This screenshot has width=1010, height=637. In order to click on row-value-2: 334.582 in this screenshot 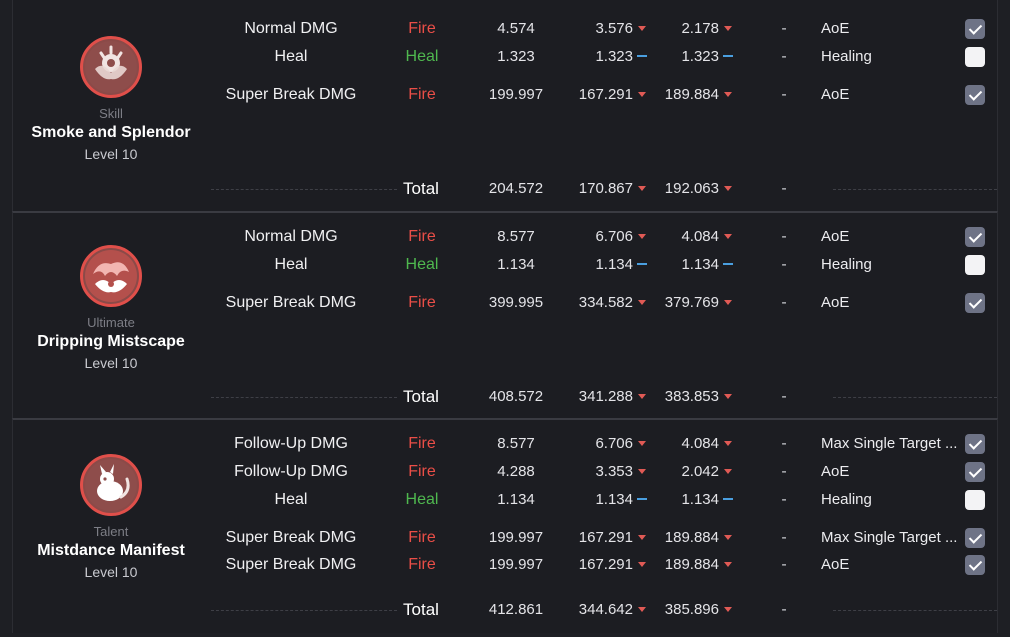, I will do `click(608, 303)`.